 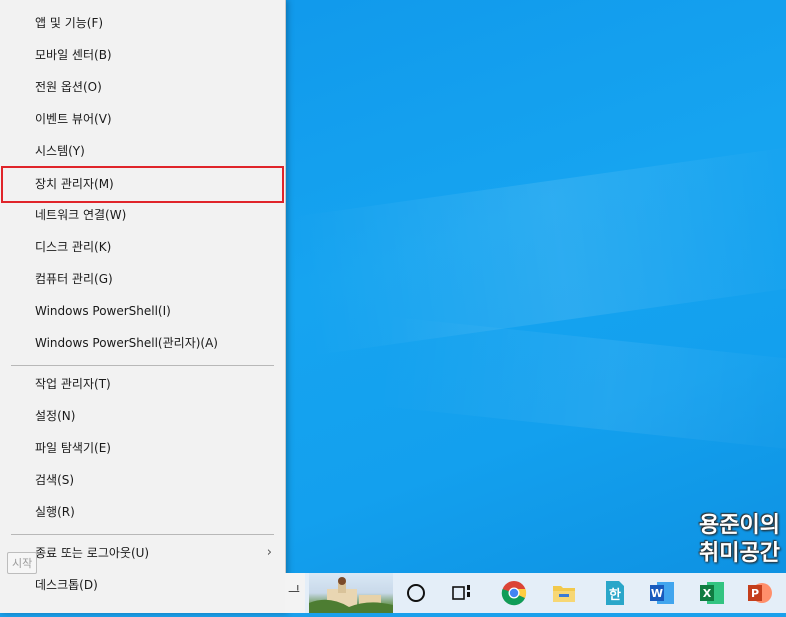 What do you see at coordinates (142, 23) in the screenshot?
I see `menu-item-apps-features: 앱 및 기능(F)` at bounding box center [142, 23].